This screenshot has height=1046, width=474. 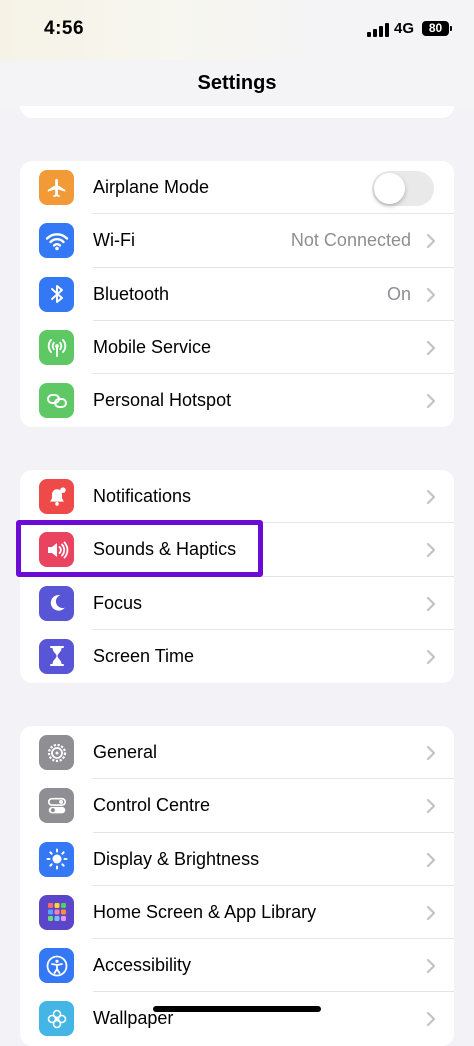 What do you see at coordinates (56, 859) in the screenshot?
I see `sun-icon` at bounding box center [56, 859].